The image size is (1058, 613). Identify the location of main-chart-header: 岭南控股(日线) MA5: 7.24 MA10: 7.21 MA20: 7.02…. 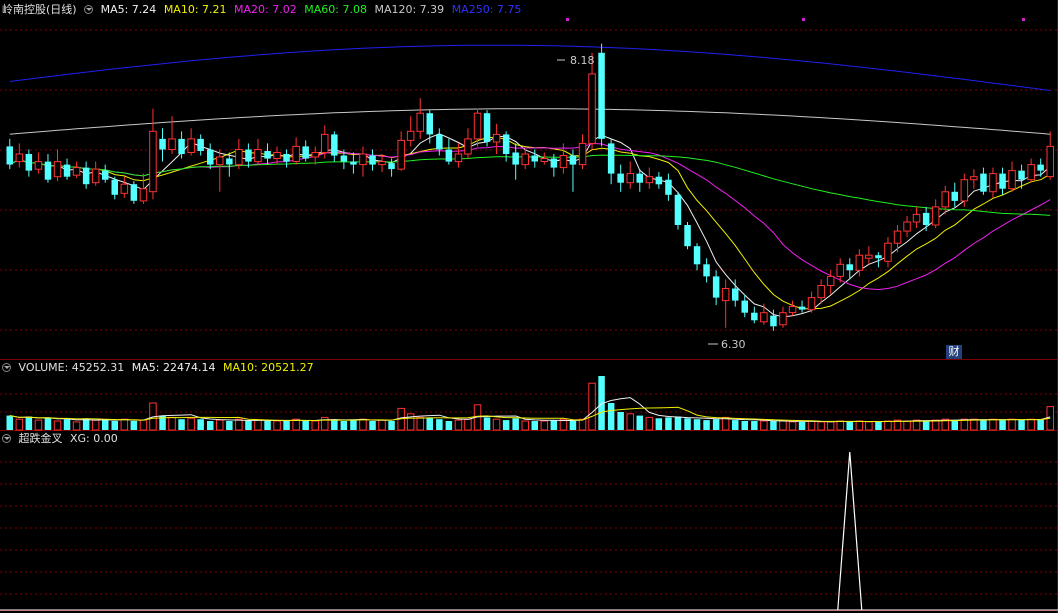
(263, 10).